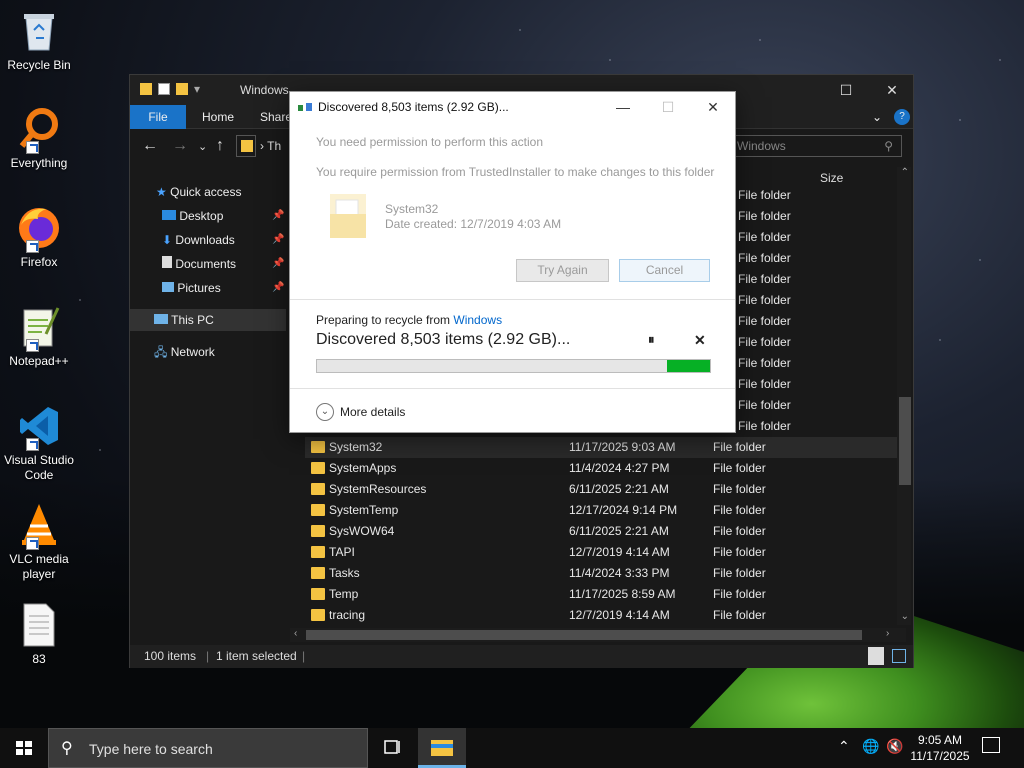 The image size is (1024, 768). Describe the element at coordinates (208, 320) in the screenshot. I see `sidebar-item-this-pc: This PC` at that location.